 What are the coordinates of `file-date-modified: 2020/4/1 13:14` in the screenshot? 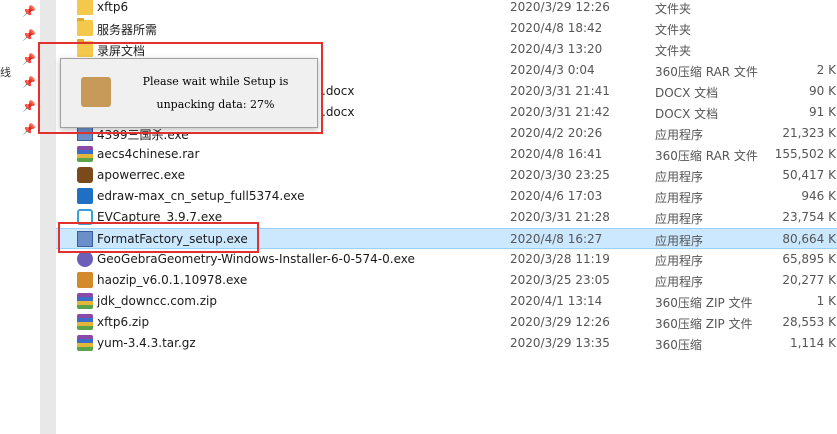 It's located at (556, 301).